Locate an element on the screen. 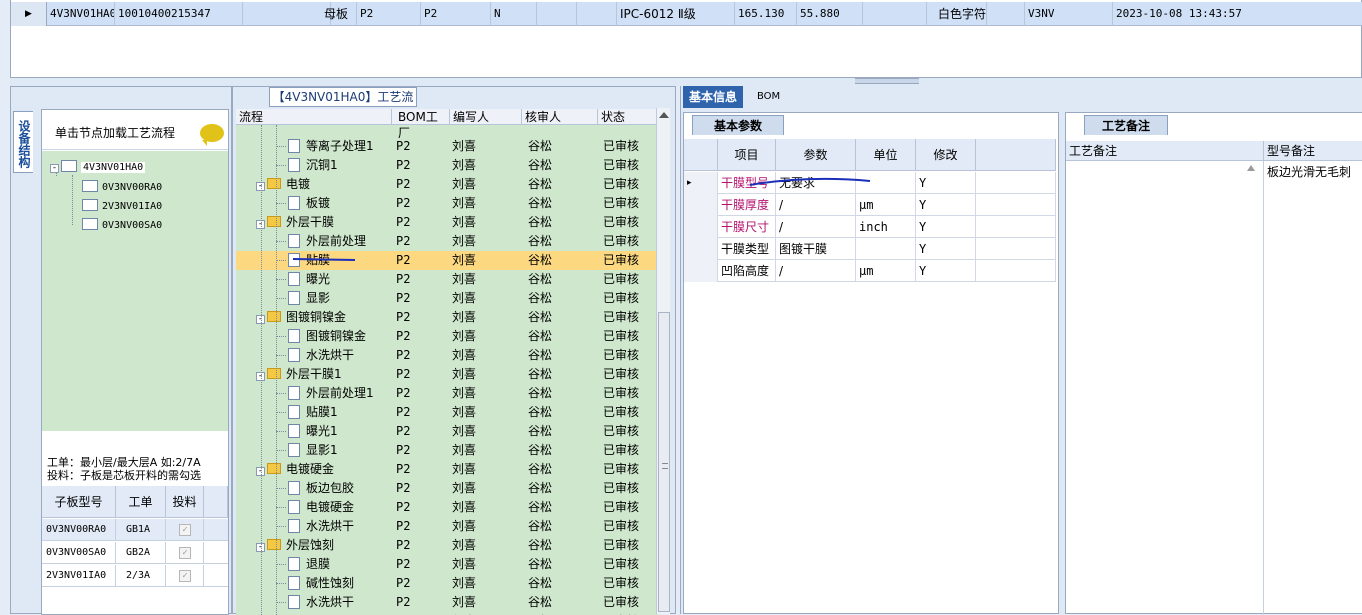  process-step-row: 外层前处理1 P2 刘喜 谷松 已审核 is located at coordinates (447, 393).